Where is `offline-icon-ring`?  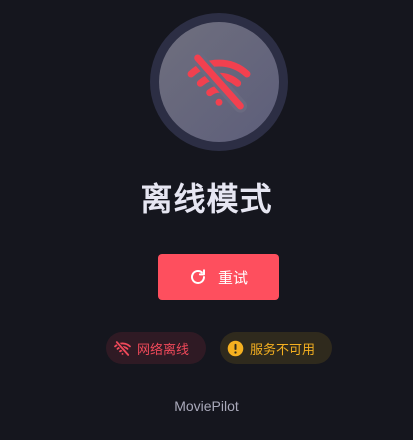 offline-icon-ring is located at coordinates (219, 82).